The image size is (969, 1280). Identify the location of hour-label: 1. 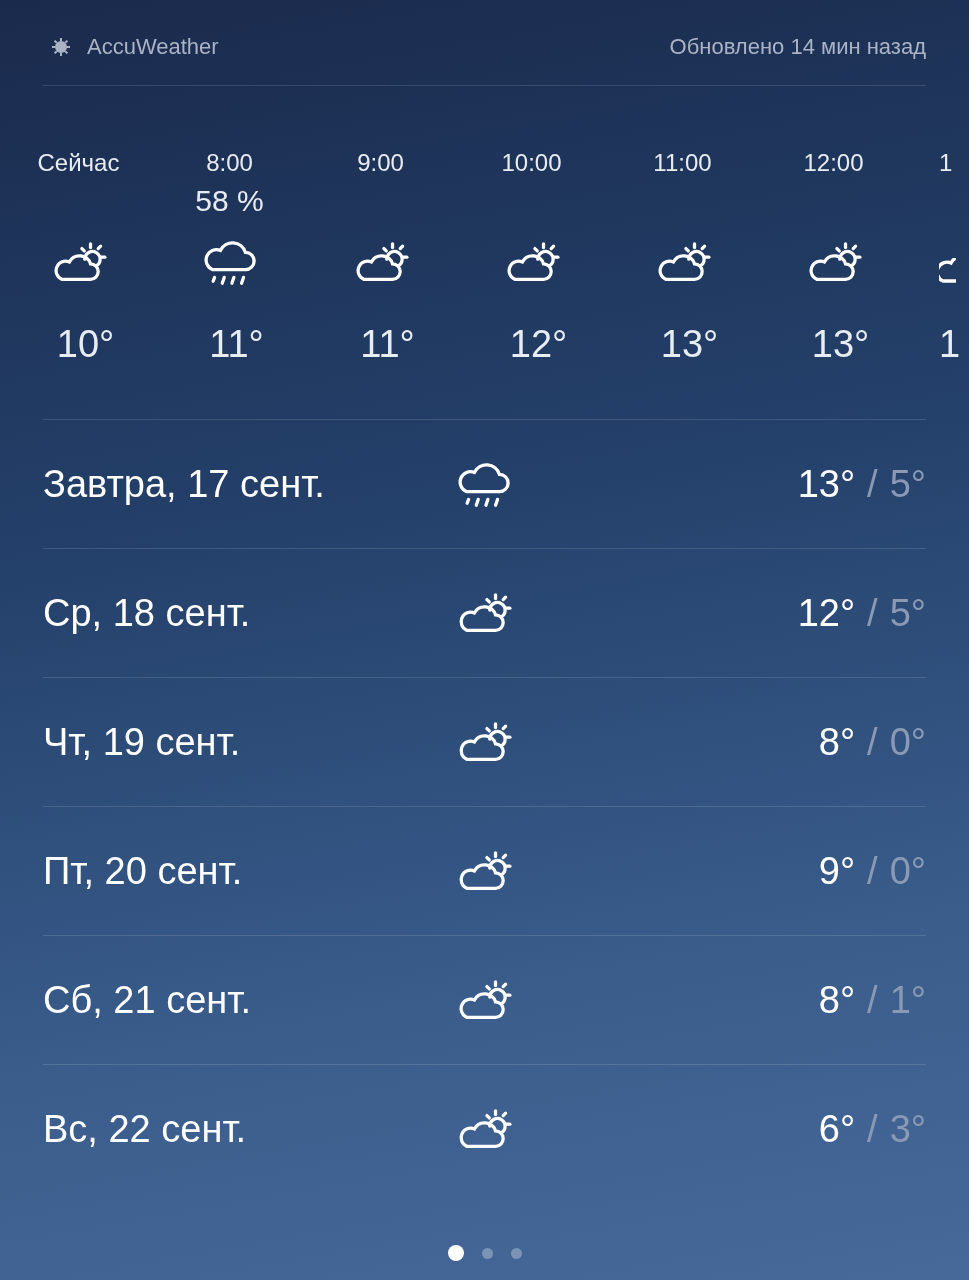
(946, 163).